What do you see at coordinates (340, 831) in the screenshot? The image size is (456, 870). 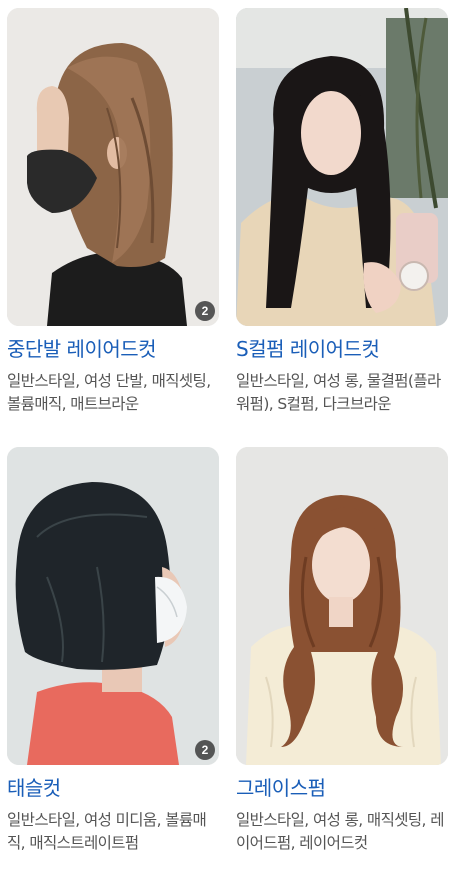 I see `hairstyle-tags: 일반스타일, 여성 롱, 매직셋팅, 레이어드펌, 레이어드컷` at bounding box center [340, 831].